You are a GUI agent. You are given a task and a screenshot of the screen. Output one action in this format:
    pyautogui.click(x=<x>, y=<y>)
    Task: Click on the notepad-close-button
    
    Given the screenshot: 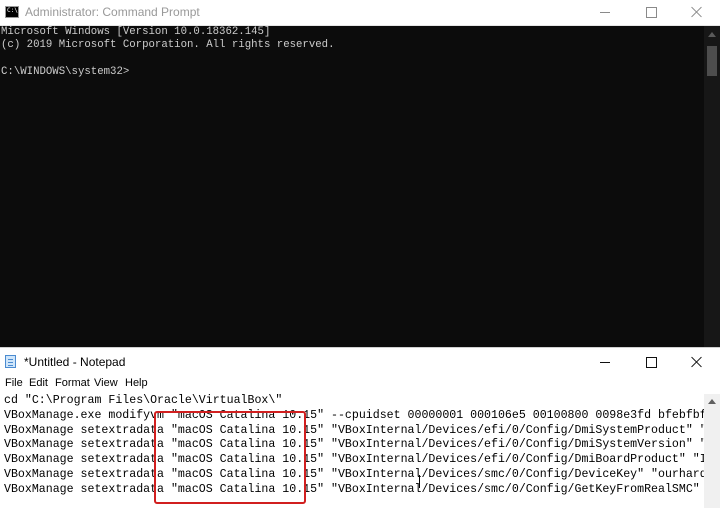 What is the action you would take?
    pyautogui.click(x=697, y=362)
    